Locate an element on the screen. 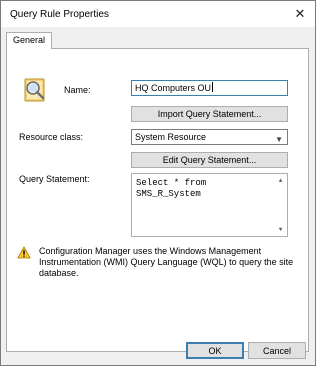 This screenshot has height=366, width=320. resource-class-value: System Resource is located at coordinates (171, 137).